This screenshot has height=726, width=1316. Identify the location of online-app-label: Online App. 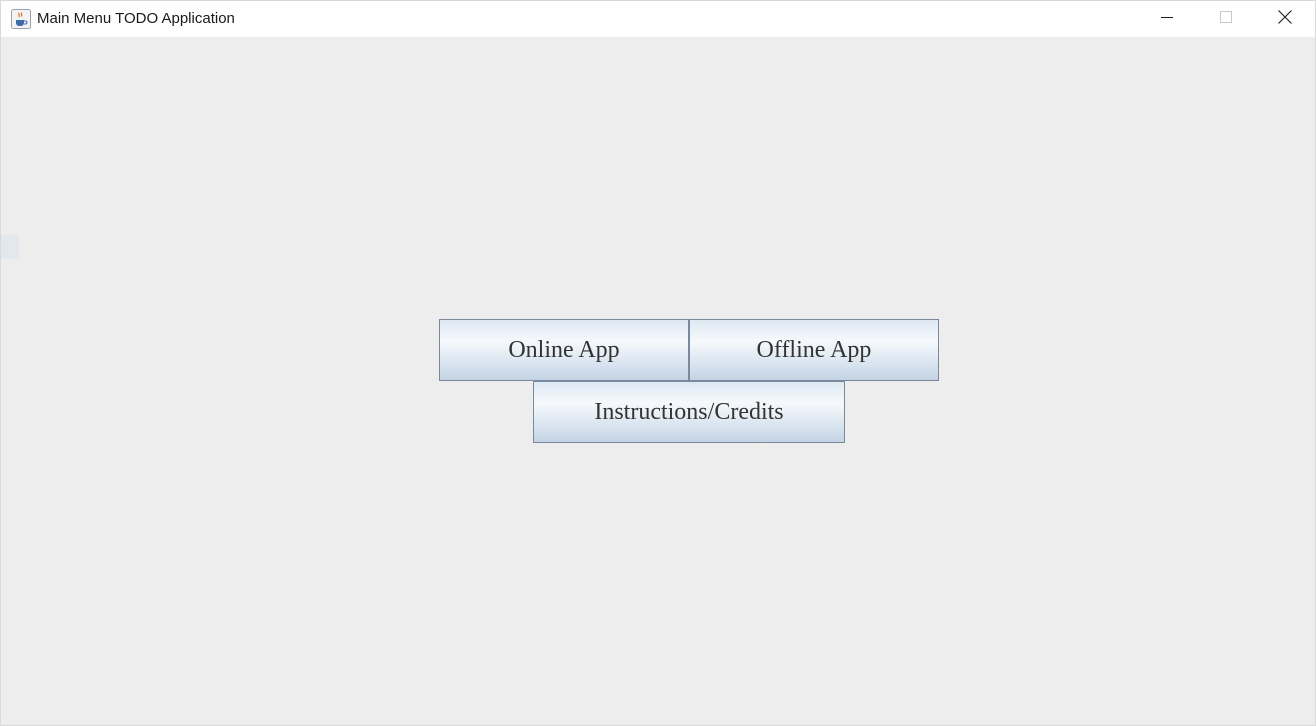
(564, 349).